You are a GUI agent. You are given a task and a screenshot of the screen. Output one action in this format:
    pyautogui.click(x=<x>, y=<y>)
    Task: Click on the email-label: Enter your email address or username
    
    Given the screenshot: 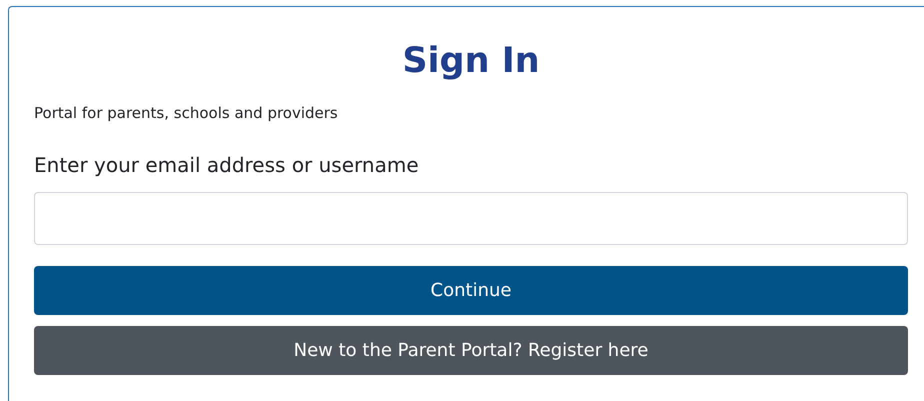 What is the action you would take?
    pyautogui.click(x=227, y=165)
    